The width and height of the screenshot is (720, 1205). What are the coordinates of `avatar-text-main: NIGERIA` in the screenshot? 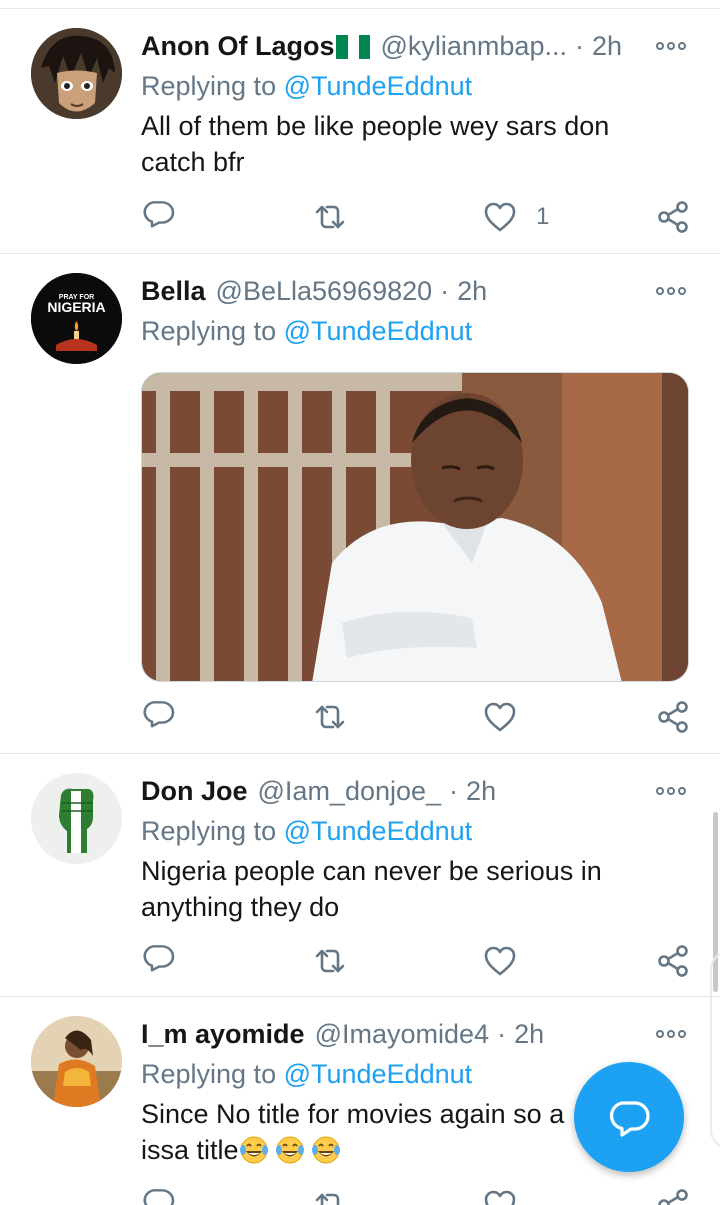 It's located at (76, 307).